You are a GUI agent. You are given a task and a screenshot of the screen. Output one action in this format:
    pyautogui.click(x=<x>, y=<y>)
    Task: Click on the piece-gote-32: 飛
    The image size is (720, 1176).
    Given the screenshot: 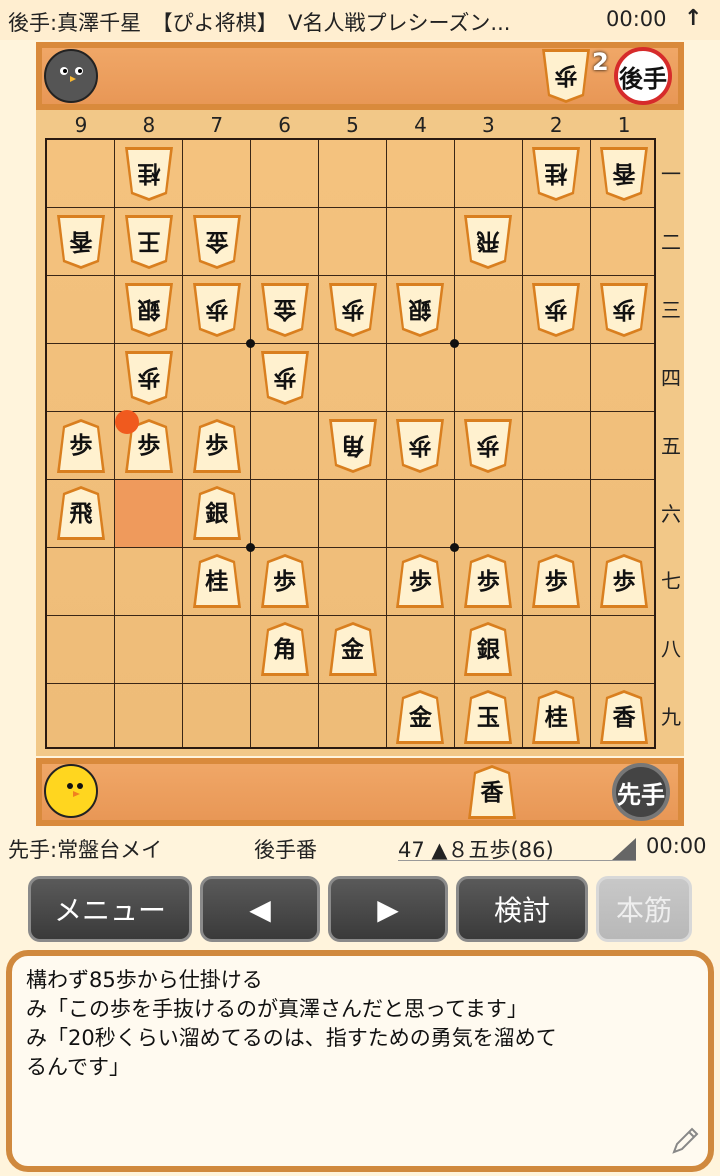 What is the action you would take?
    pyautogui.click(x=488, y=242)
    